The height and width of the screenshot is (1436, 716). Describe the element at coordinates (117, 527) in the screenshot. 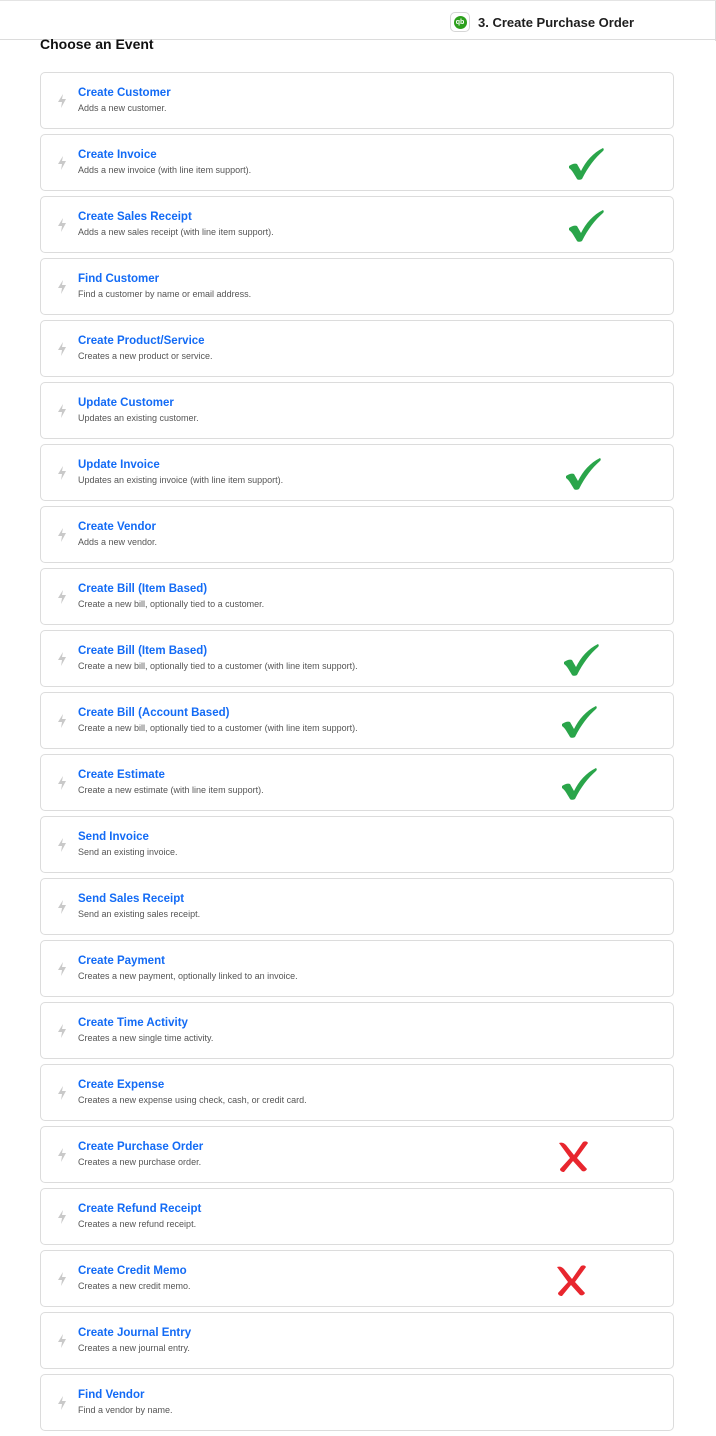

I see `event-title: Create Vendor` at that location.